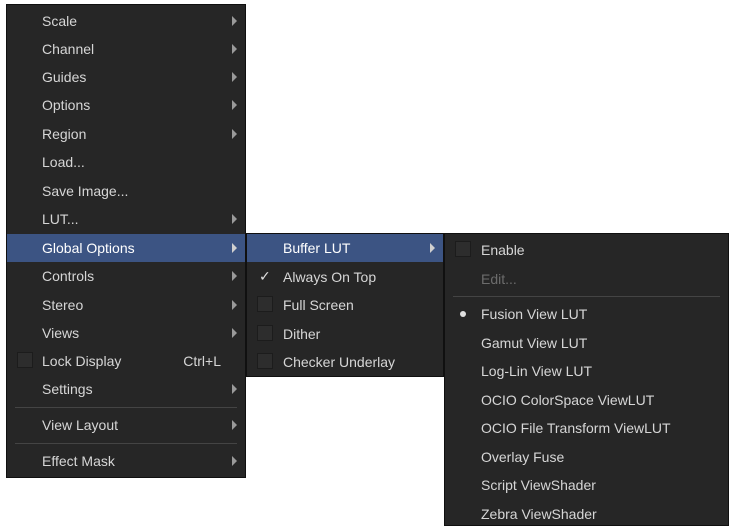 The height and width of the screenshot is (528, 729). I want to click on menu-item-effect-mask: Effect Mask, so click(126, 461).